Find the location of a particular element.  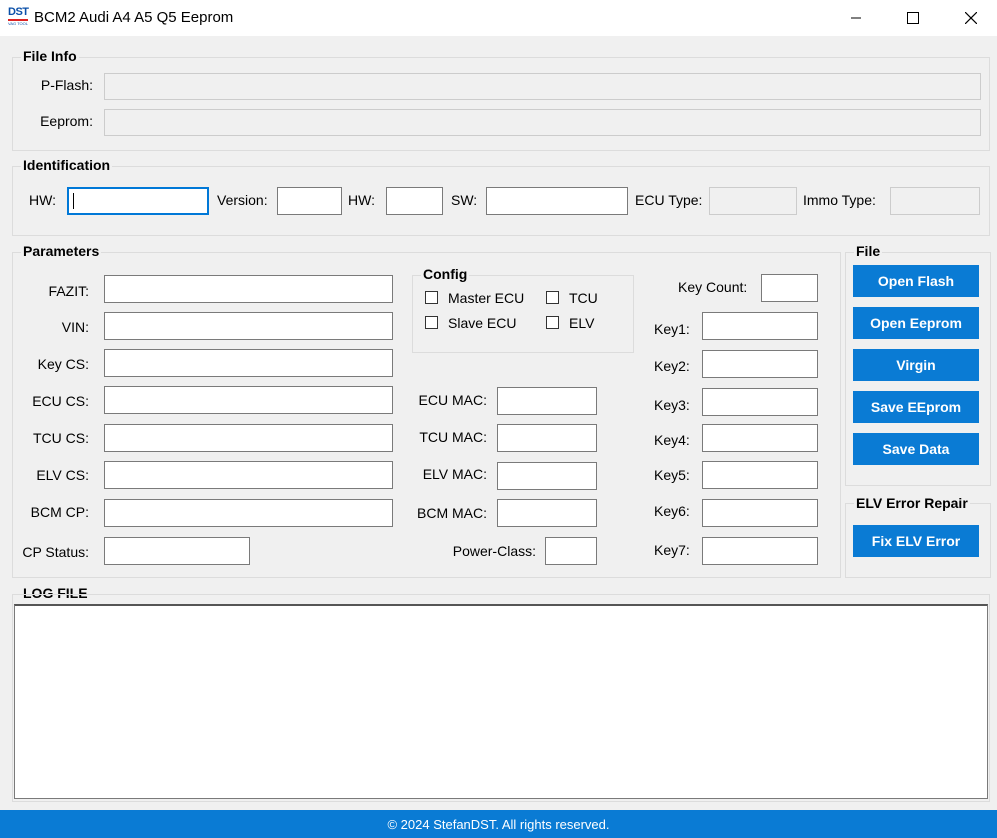

slave-ecu-checkbox is located at coordinates (431, 322).